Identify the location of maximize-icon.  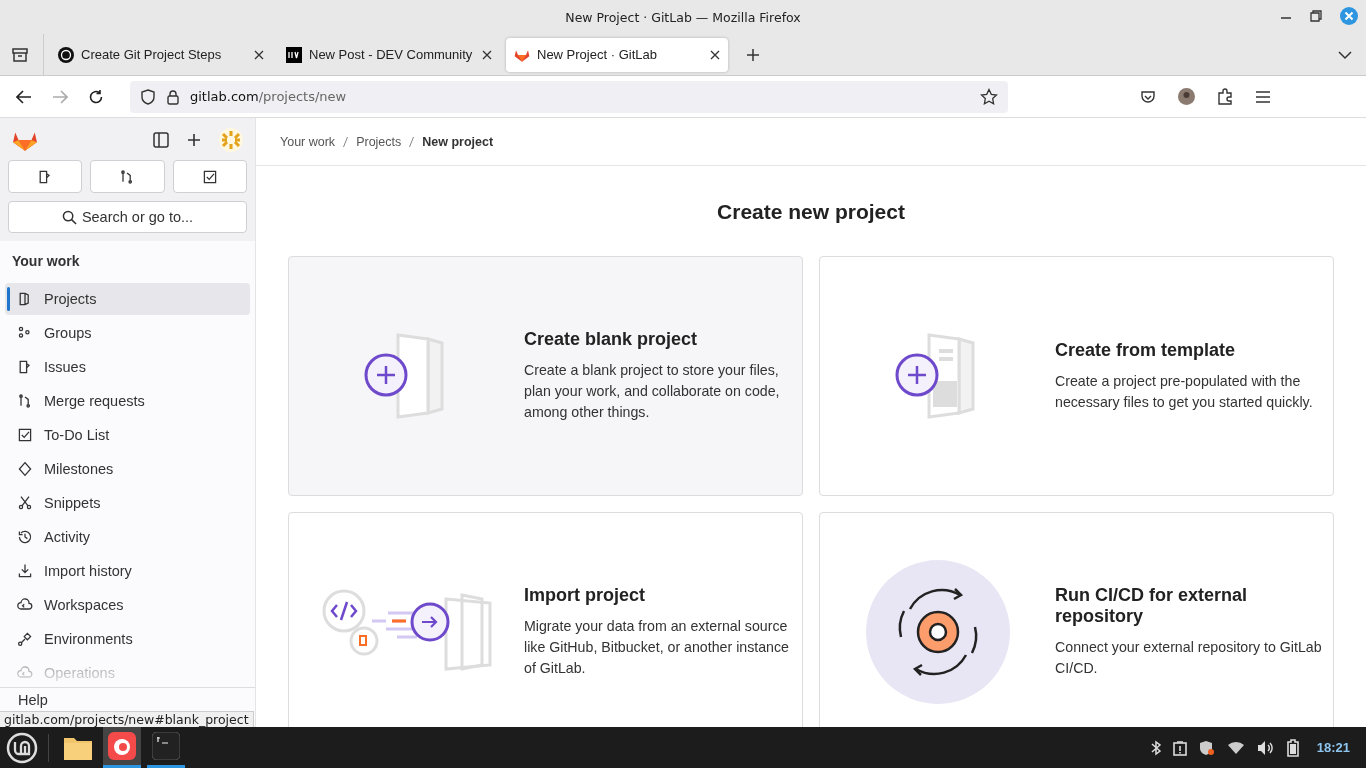
(1316, 16).